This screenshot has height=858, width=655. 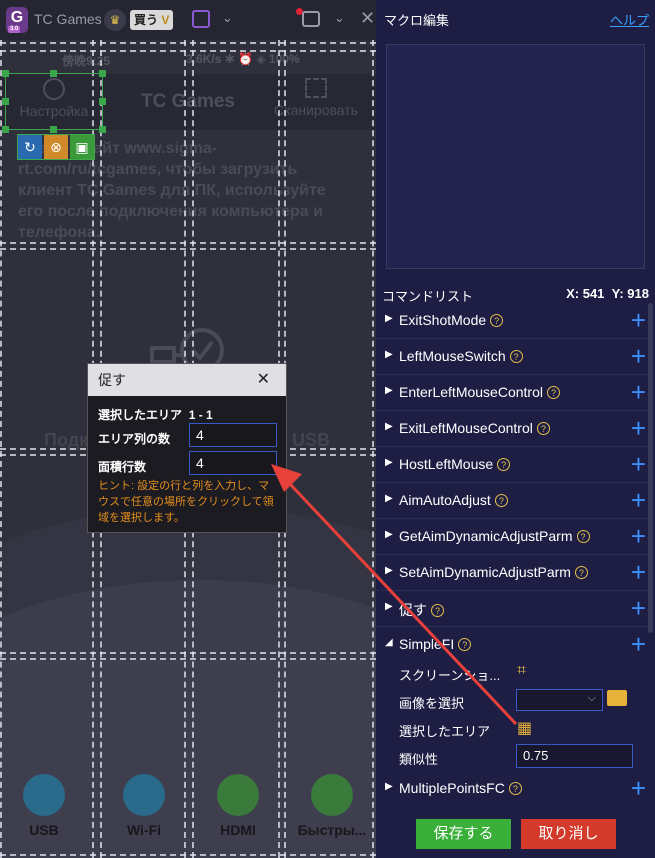 I want to click on save-icon: ▣, so click(x=82, y=147).